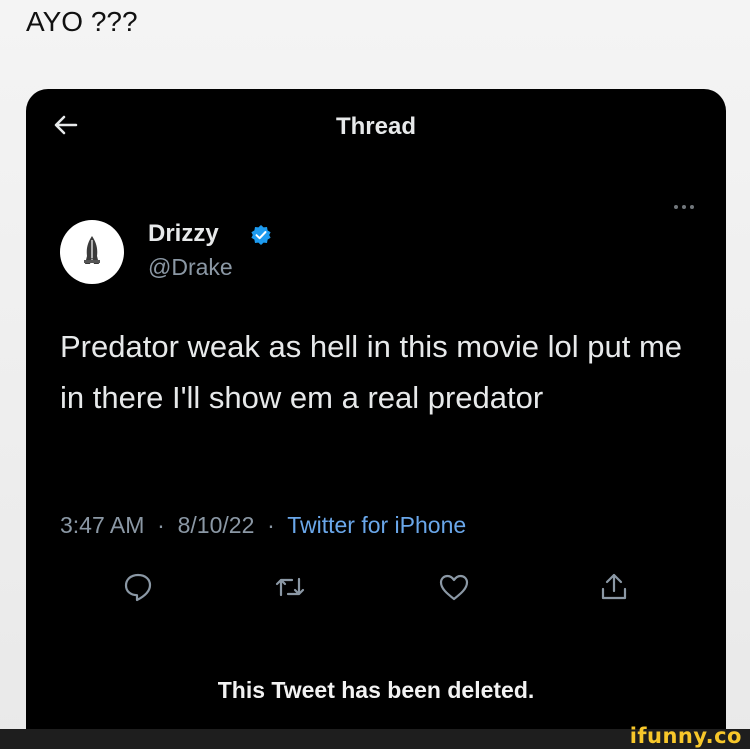  What do you see at coordinates (216, 525) in the screenshot?
I see `tweet-date: 8/10/22` at bounding box center [216, 525].